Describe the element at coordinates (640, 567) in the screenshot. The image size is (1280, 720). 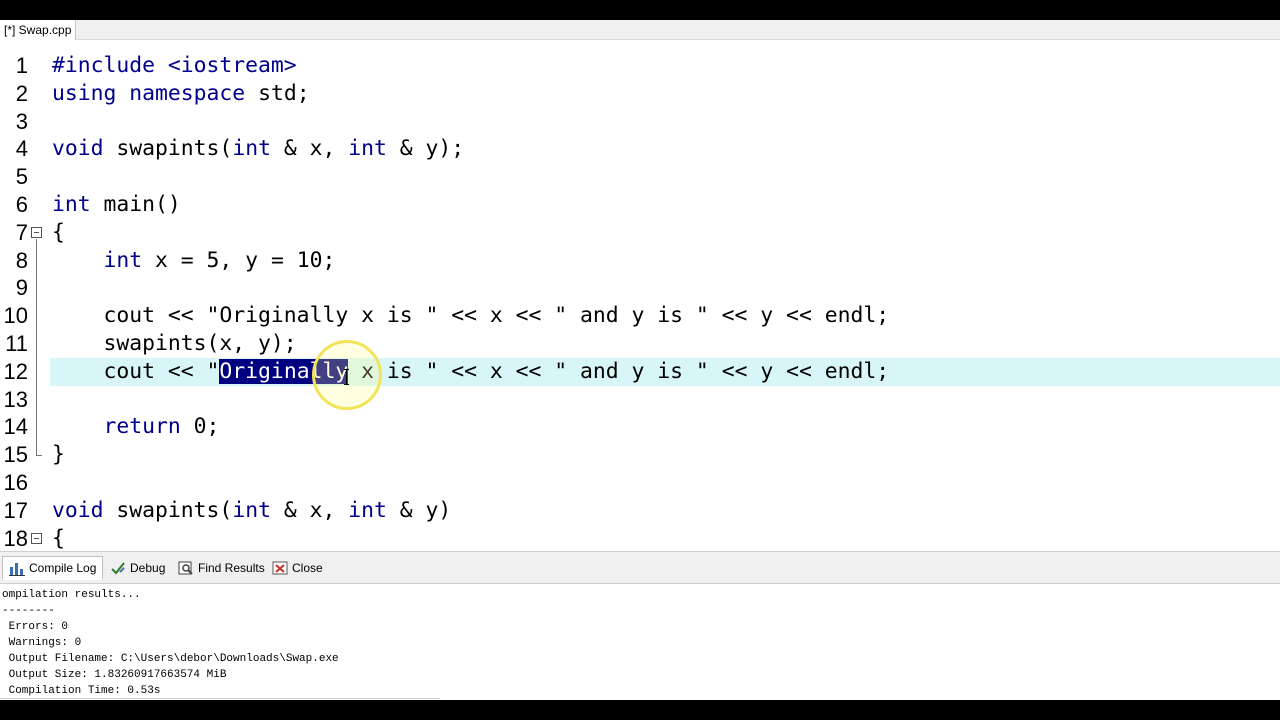
I see `bottom-panel-tabs: Compile Log Debug Find Results Close` at that location.